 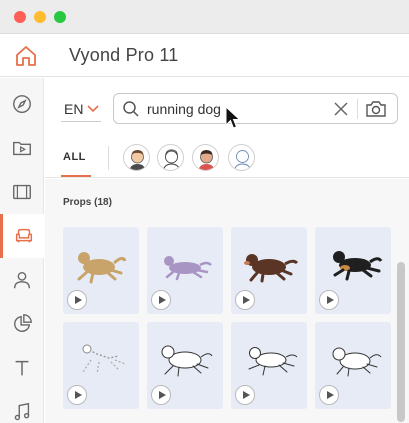 I want to click on user-icon, so click(x=22, y=280).